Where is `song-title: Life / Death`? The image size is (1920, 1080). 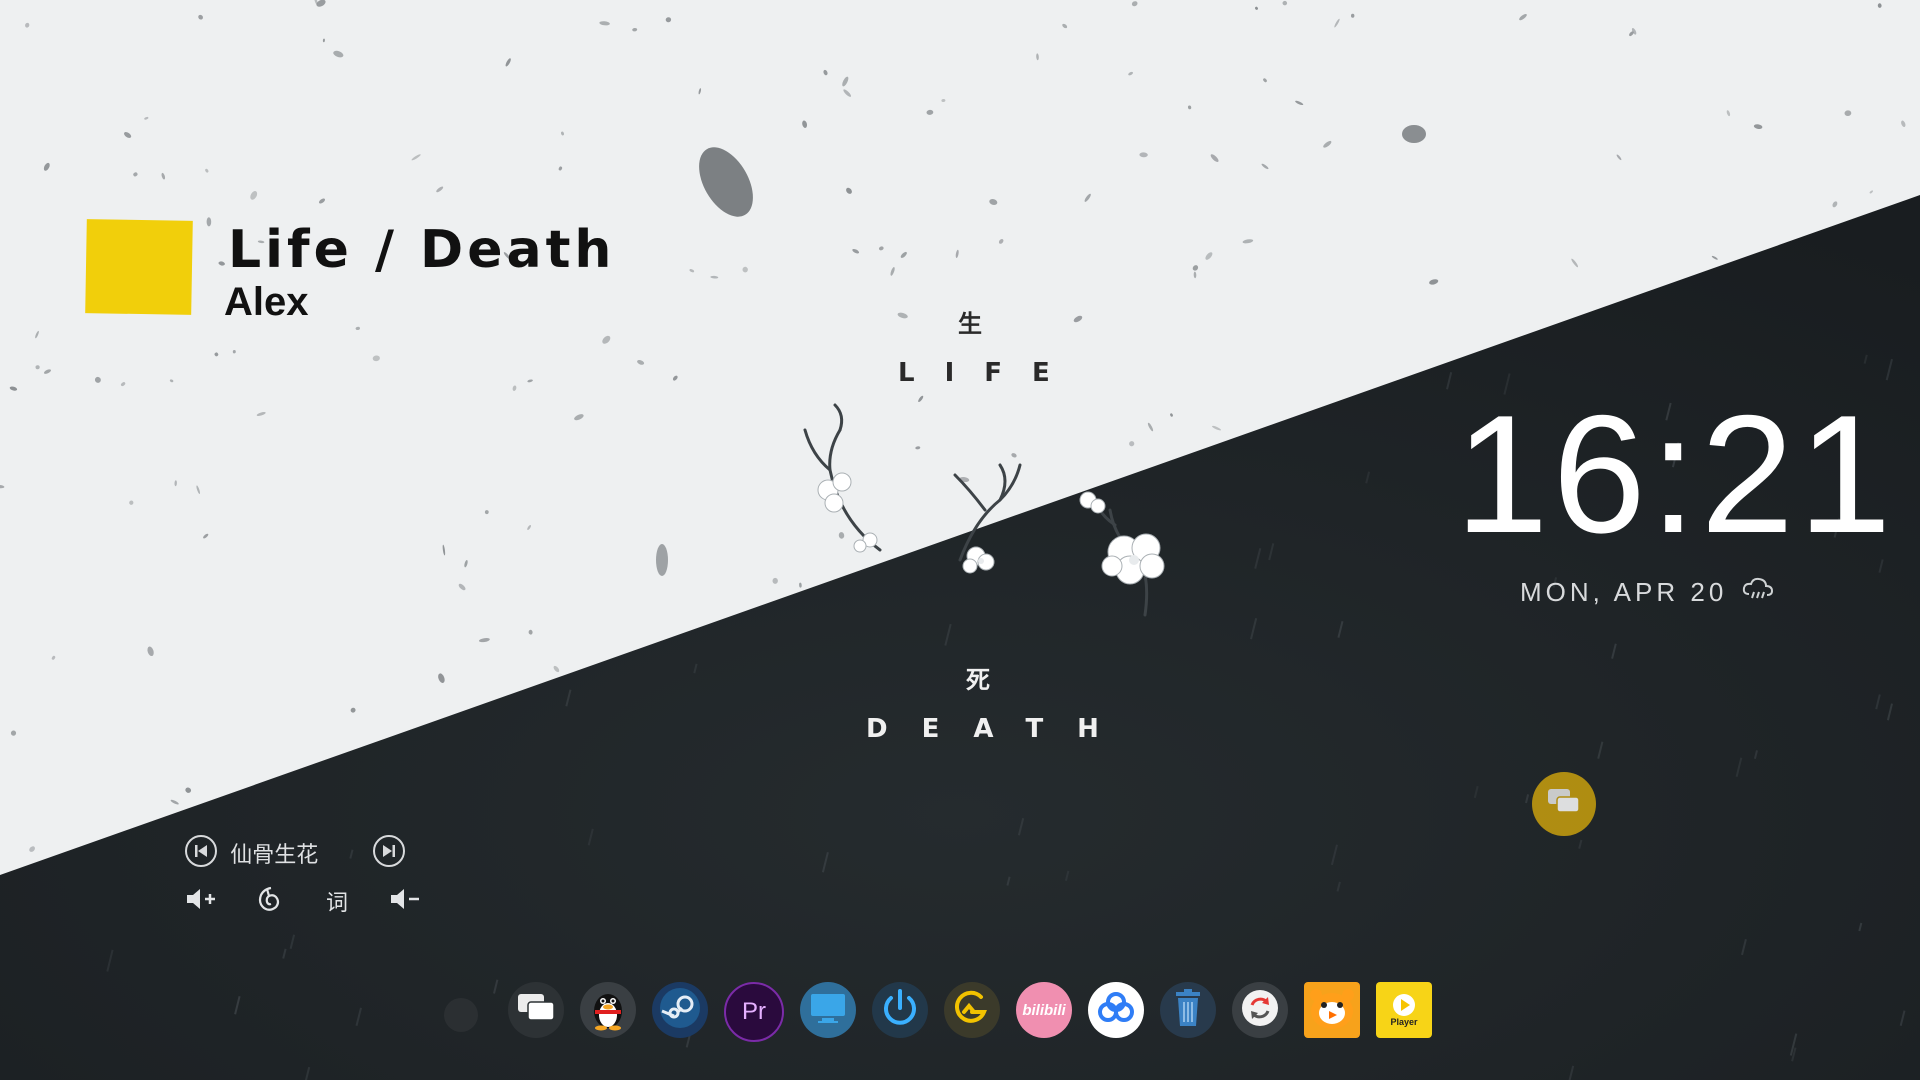 song-title: Life / Death is located at coordinates (422, 250).